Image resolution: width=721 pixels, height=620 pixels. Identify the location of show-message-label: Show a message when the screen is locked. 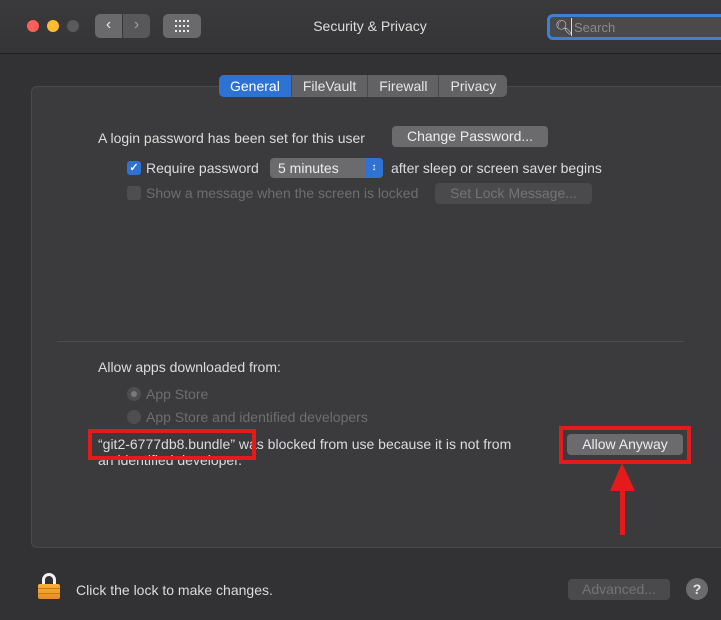
(282, 193).